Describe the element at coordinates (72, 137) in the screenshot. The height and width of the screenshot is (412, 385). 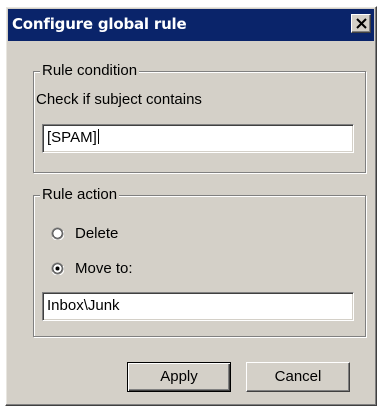
I see `subject-contains-value: [SPAM]` at that location.